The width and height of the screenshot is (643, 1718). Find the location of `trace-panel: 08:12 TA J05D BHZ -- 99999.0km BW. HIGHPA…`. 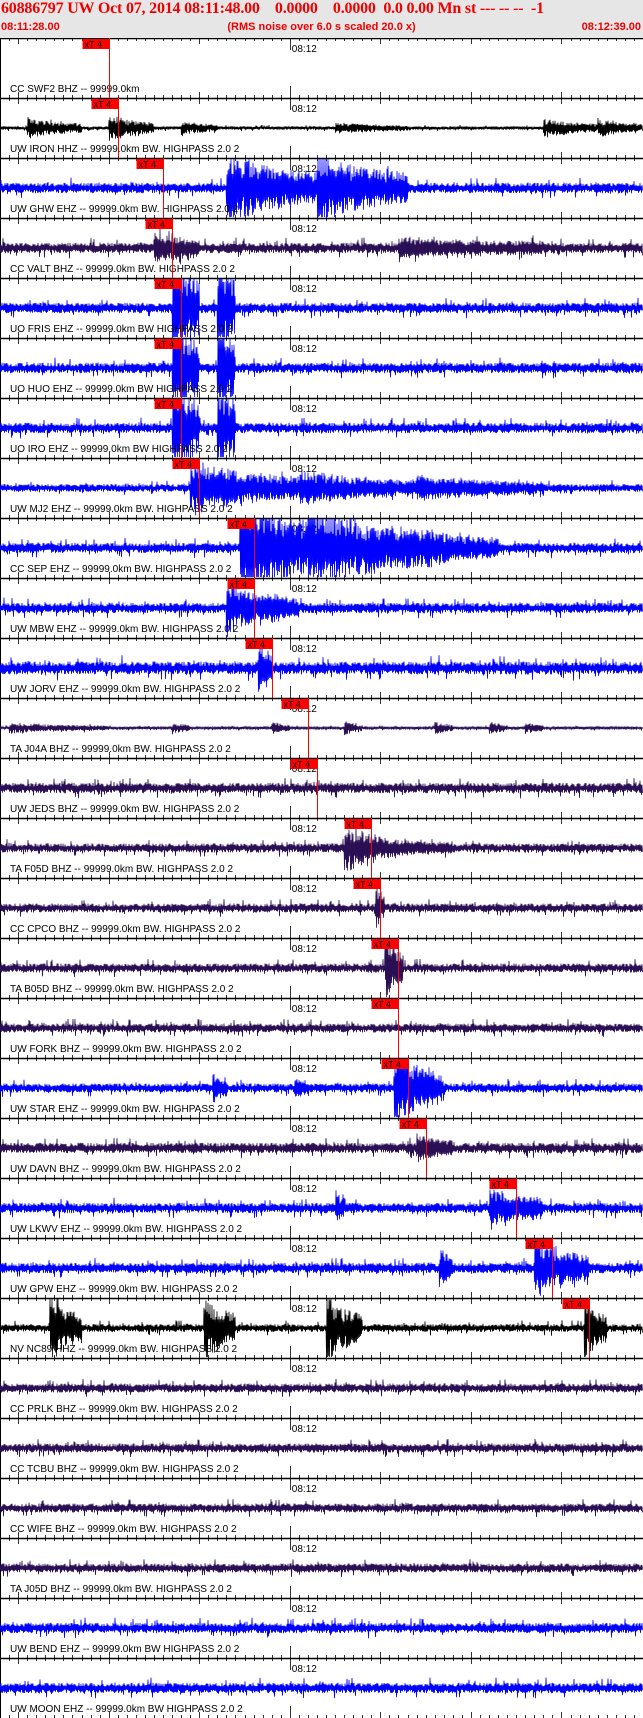

trace-panel: 08:12 TA J05D BHZ -- 99999.0km BW. HIGHPA… is located at coordinates (321, 1567).